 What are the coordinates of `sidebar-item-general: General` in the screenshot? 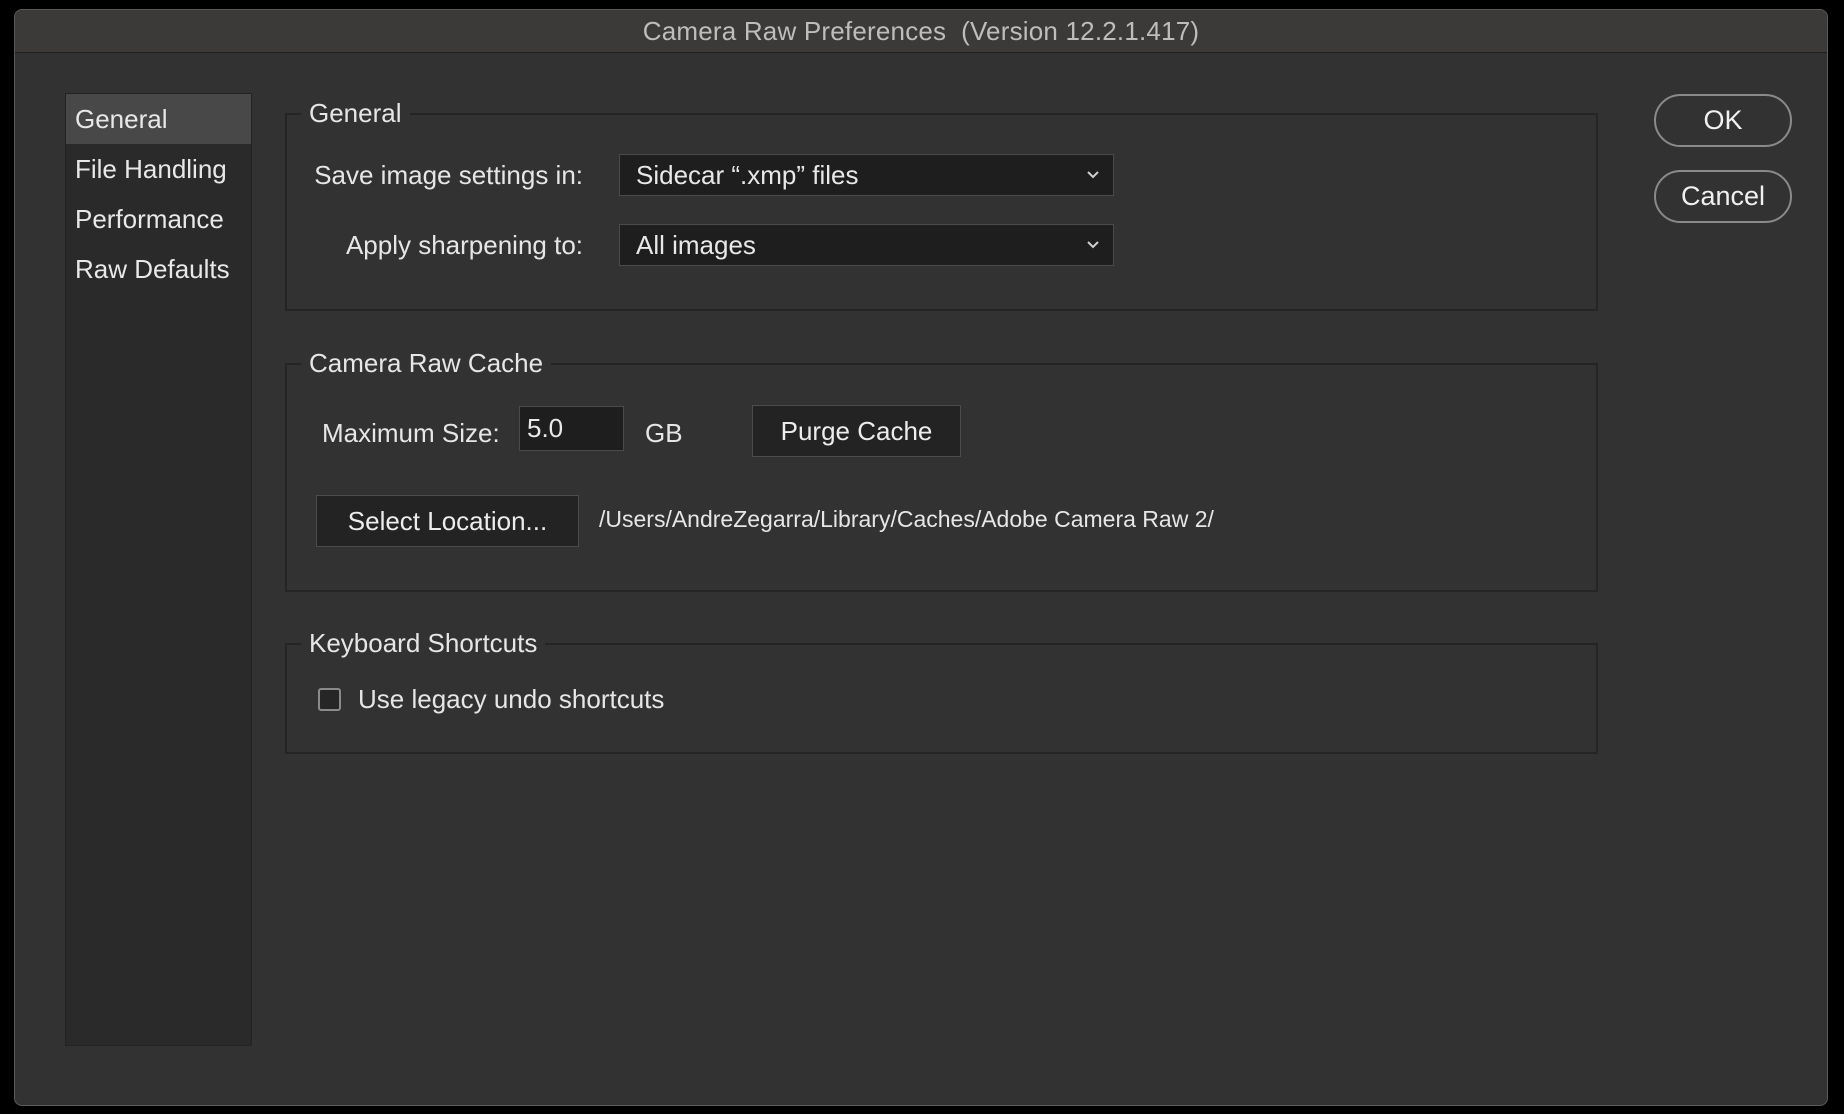 It's located at (158, 119).